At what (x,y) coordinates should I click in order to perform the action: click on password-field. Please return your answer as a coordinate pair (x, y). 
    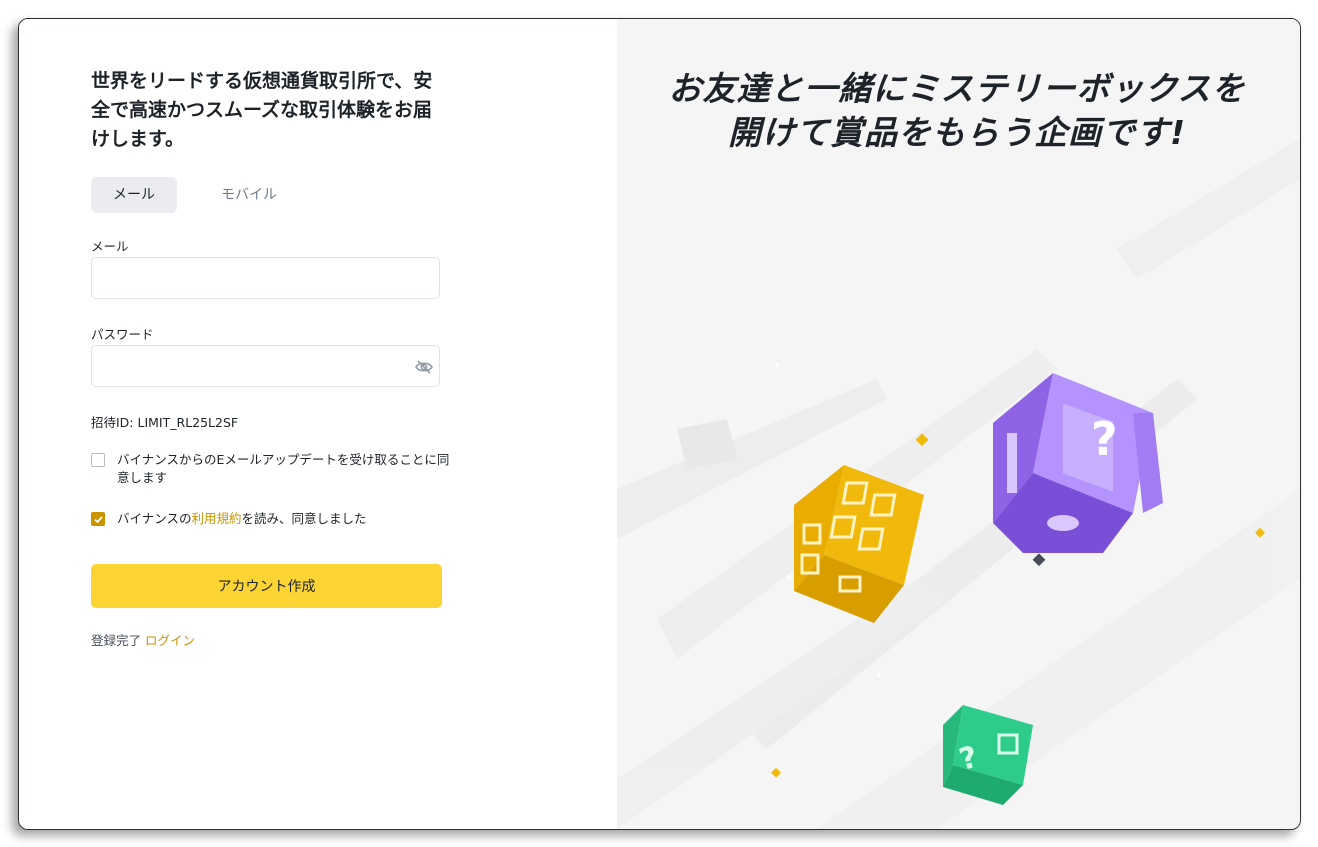
    Looking at the image, I should click on (265, 366).